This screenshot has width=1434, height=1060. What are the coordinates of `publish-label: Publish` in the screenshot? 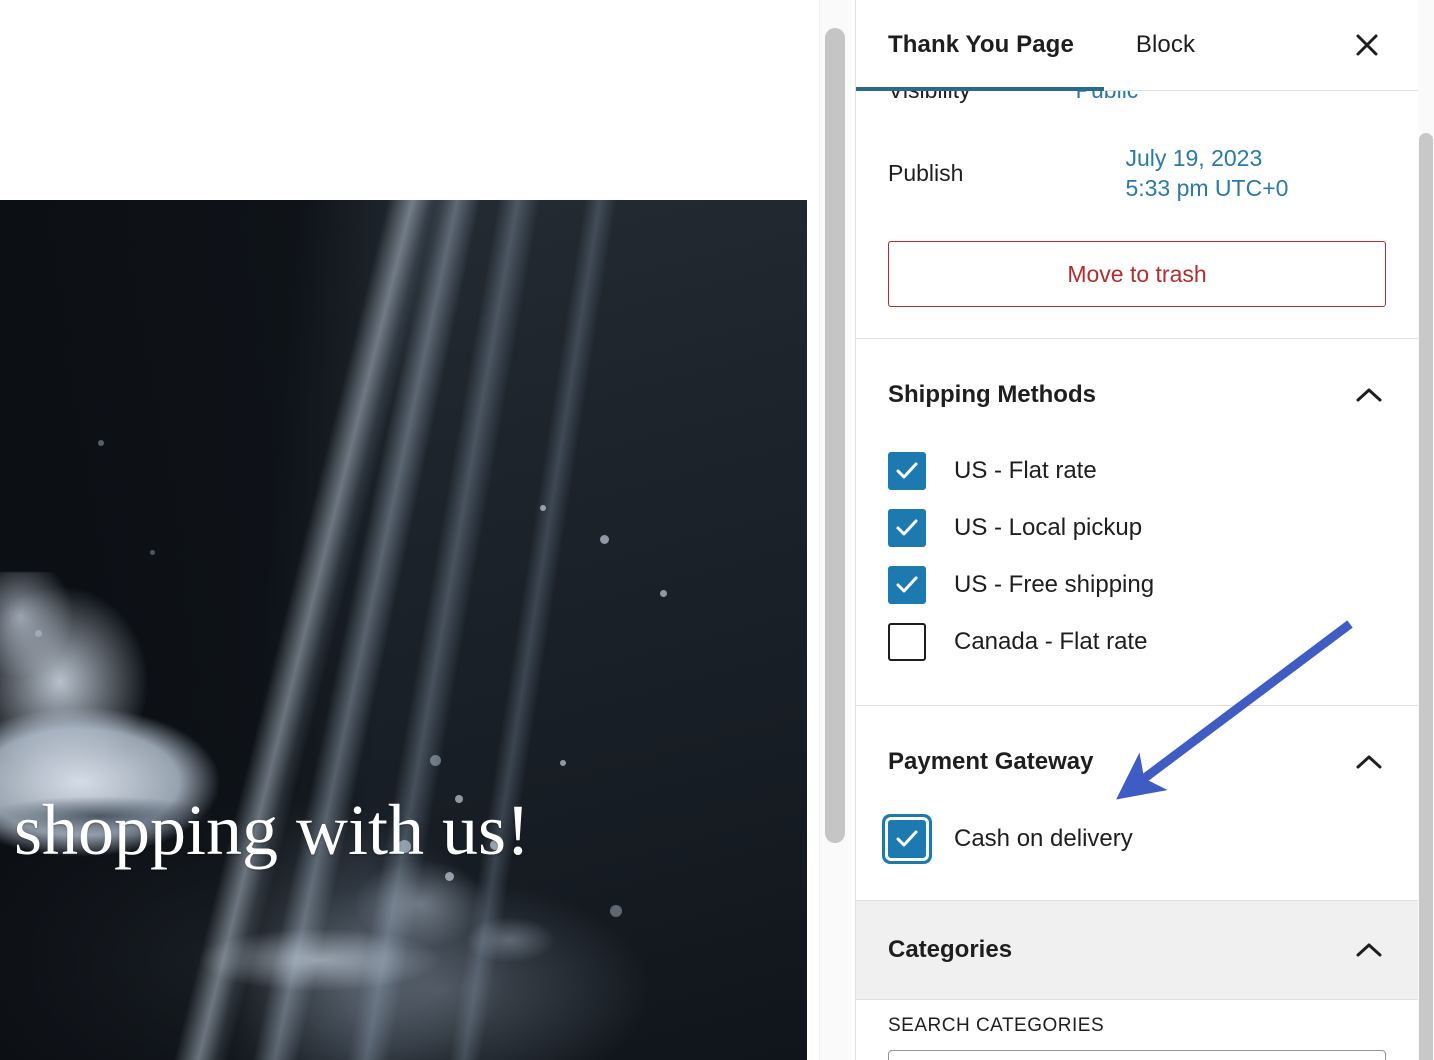 It's located at (926, 172).